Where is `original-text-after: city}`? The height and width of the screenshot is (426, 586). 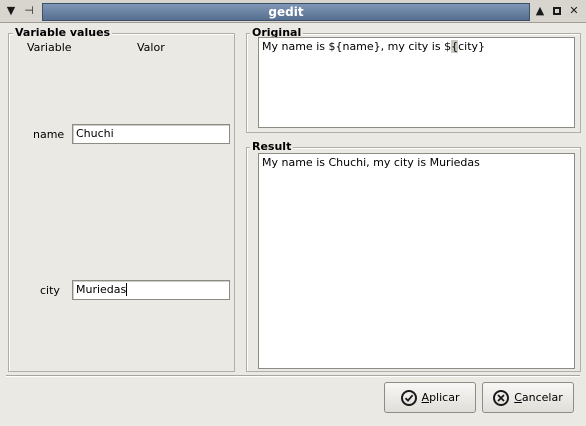
original-text-after: city} is located at coordinates (472, 46).